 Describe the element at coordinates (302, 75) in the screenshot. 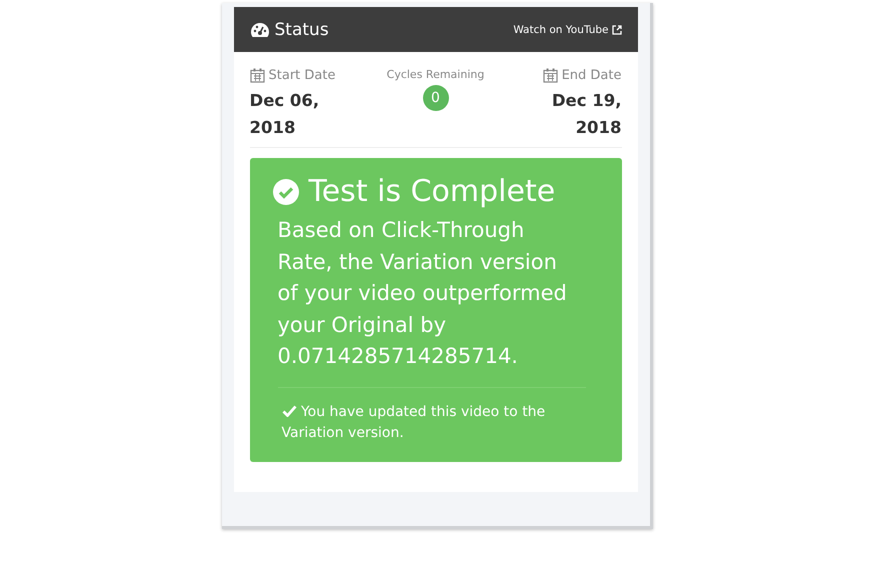

I see `start-date-label: Start Date` at that location.